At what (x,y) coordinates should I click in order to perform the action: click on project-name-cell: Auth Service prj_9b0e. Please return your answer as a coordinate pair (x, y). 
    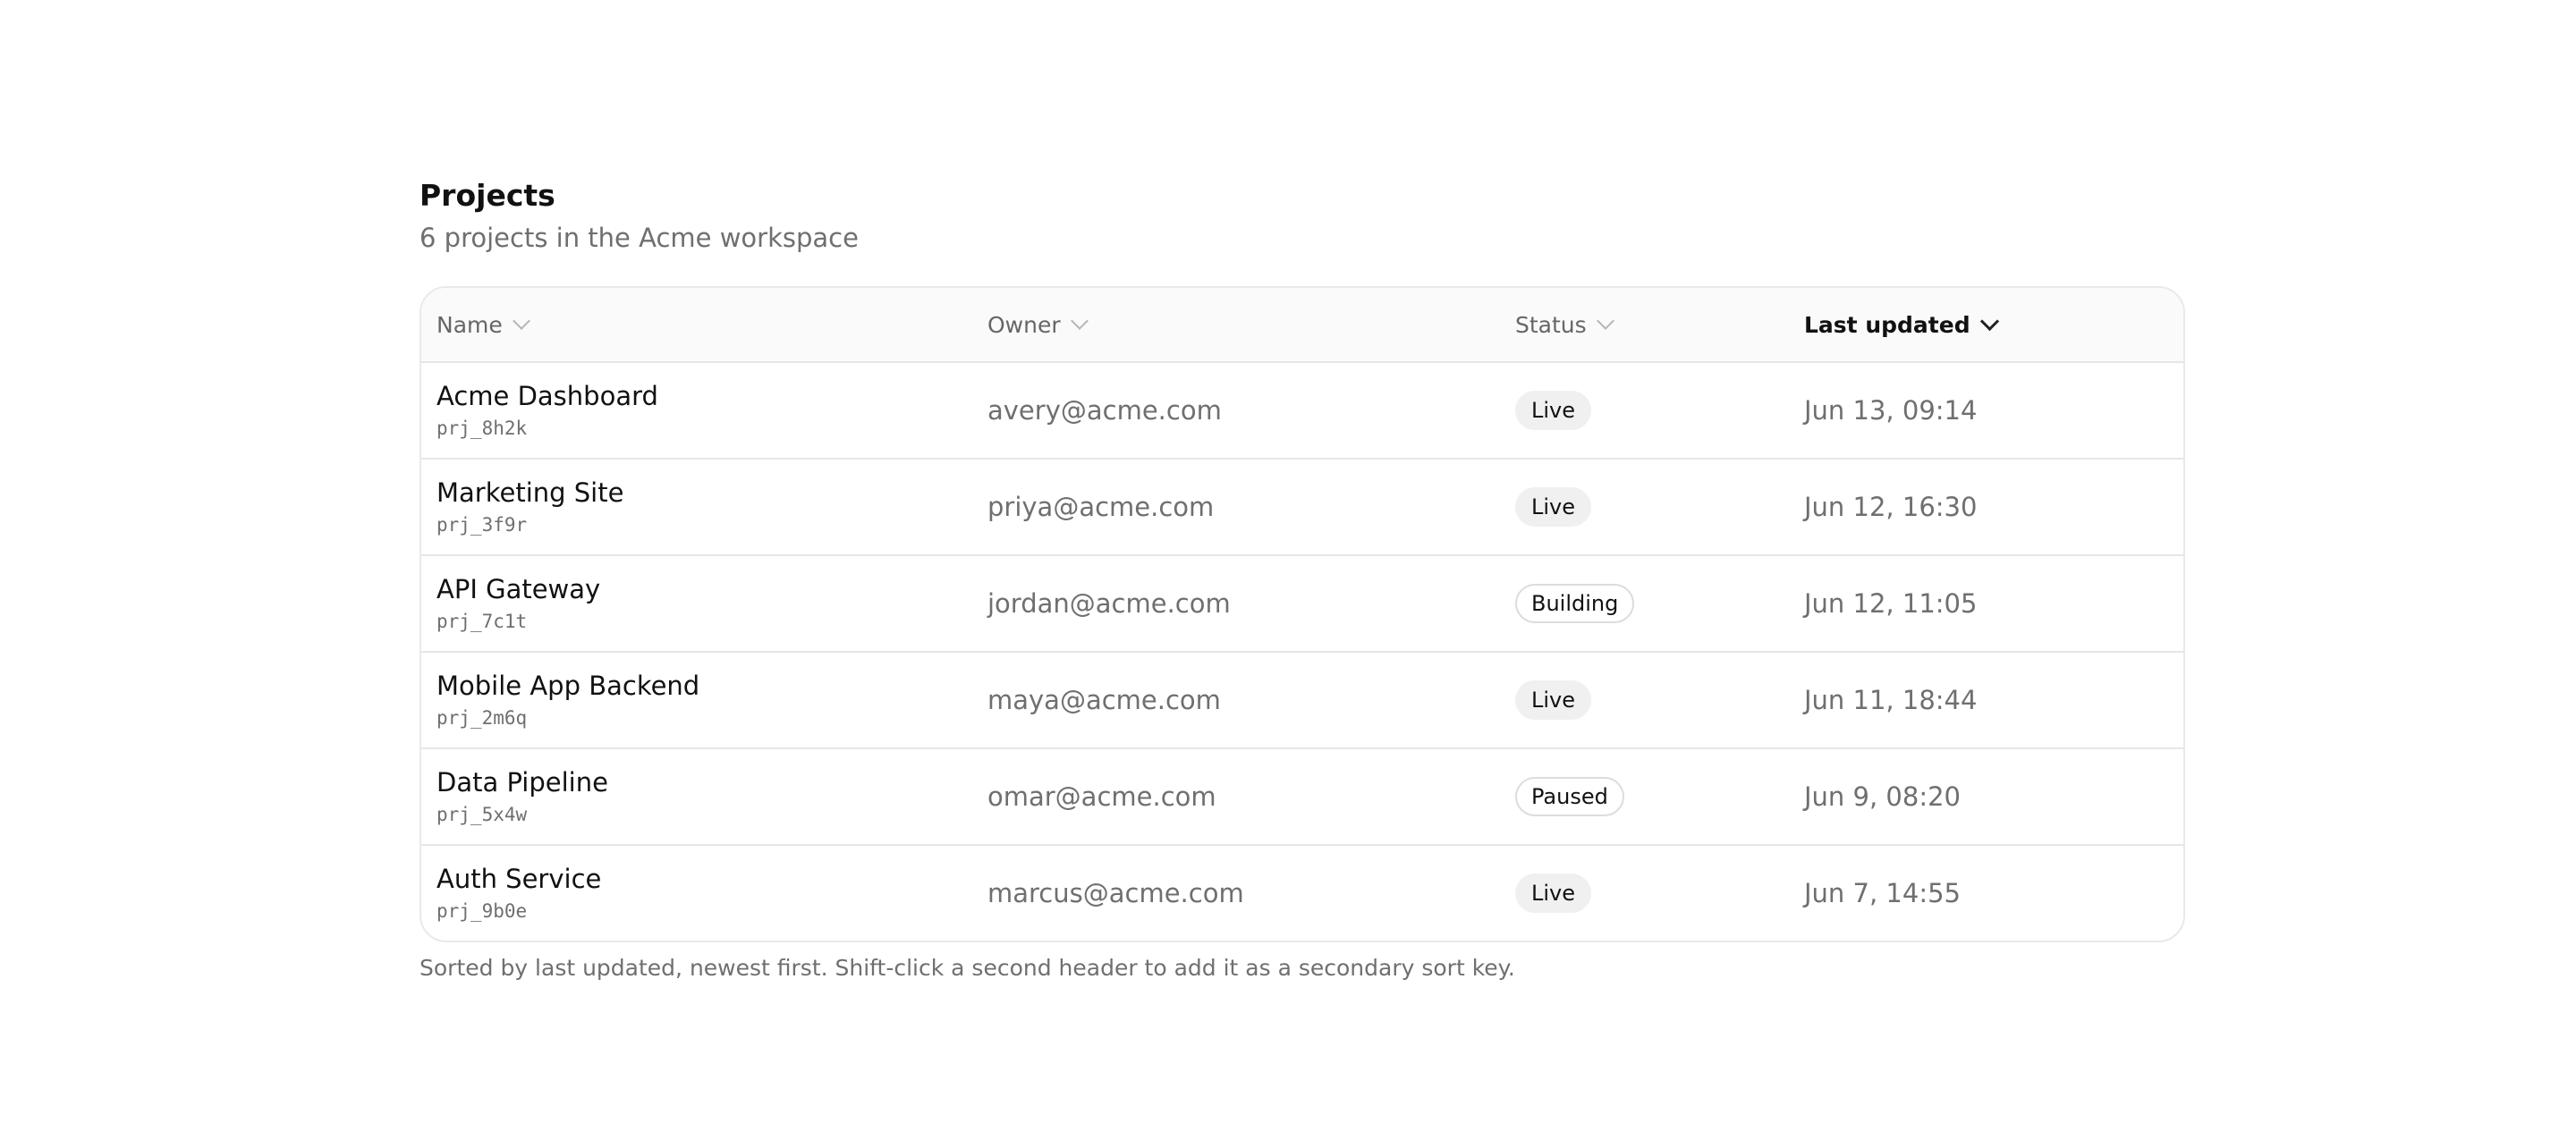
    Looking at the image, I should click on (518, 893).